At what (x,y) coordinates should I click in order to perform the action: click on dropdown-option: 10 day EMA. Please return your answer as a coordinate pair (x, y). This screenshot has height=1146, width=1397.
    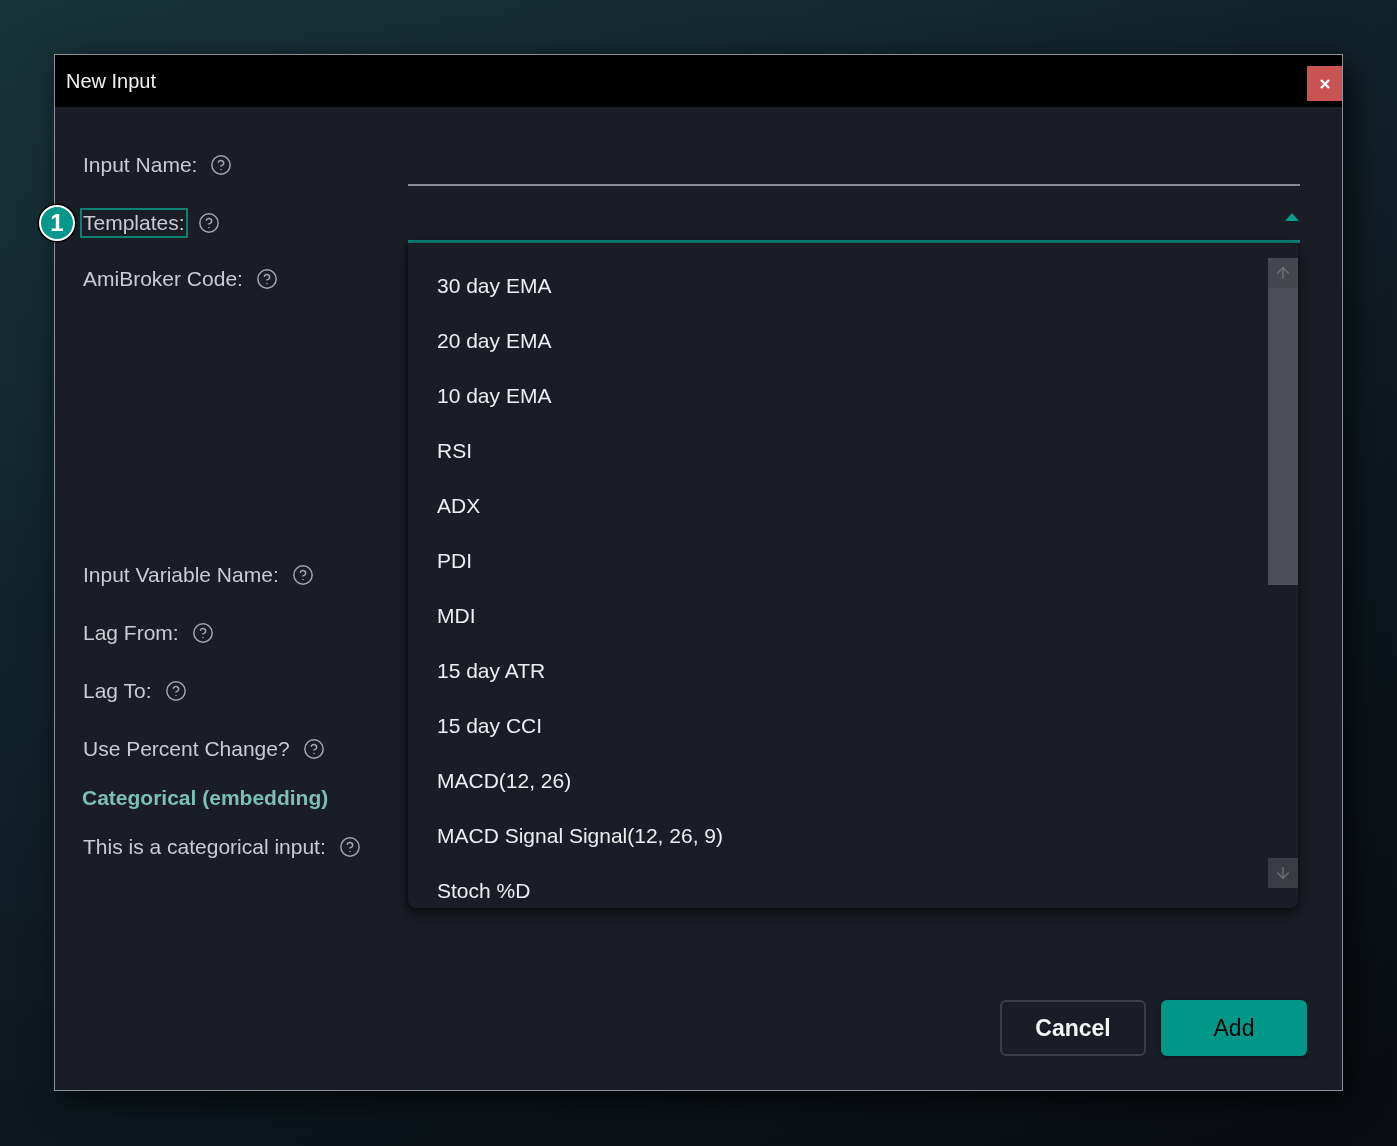
    Looking at the image, I should click on (833, 395).